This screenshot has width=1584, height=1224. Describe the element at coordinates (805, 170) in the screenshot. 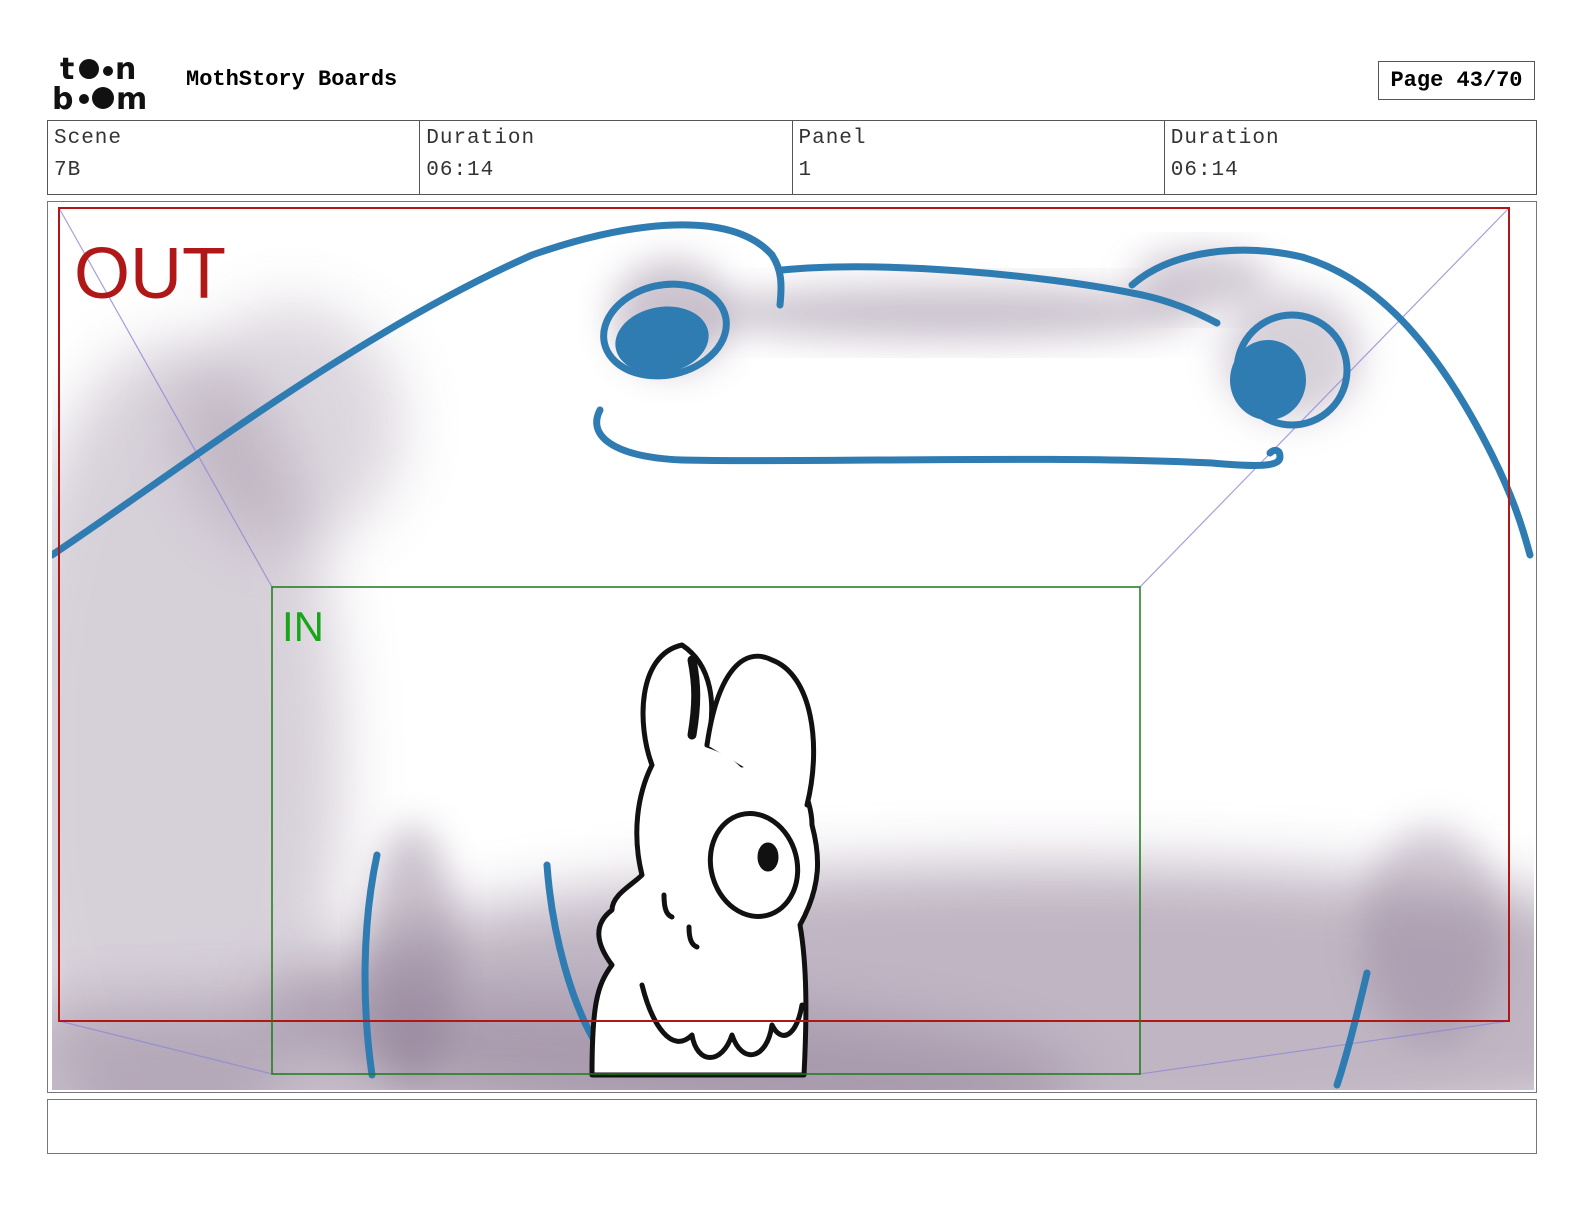

I see `info-value: 1` at that location.